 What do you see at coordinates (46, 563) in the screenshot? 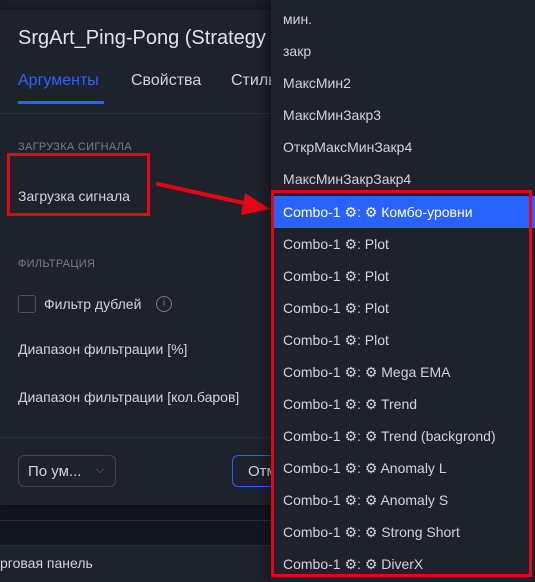
I see `trading-panel-tab: рговая панель` at bounding box center [46, 563].